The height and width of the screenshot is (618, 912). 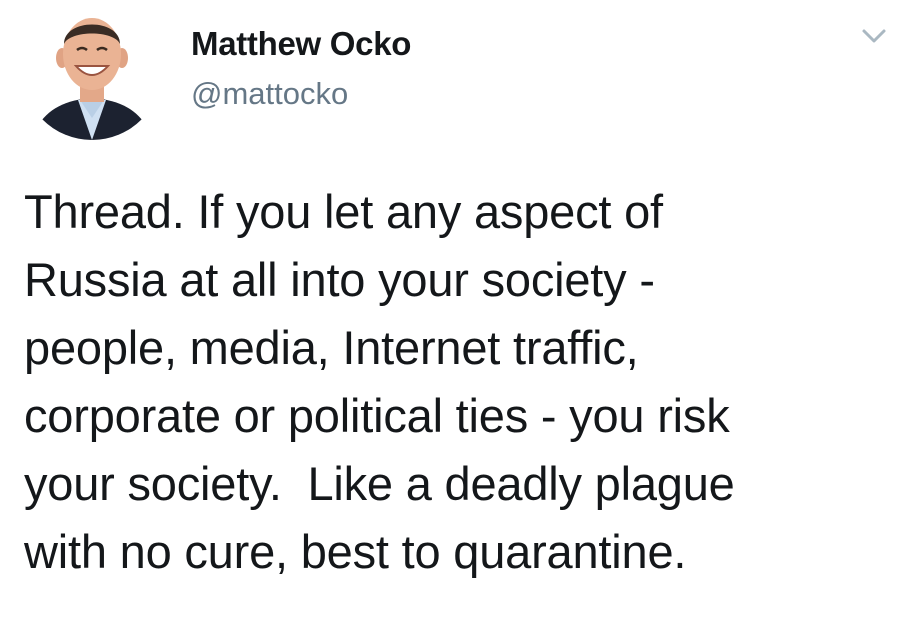 I want to click on tweet-text-line: corporate or political ties - you risk, so click(x=377, y=415).